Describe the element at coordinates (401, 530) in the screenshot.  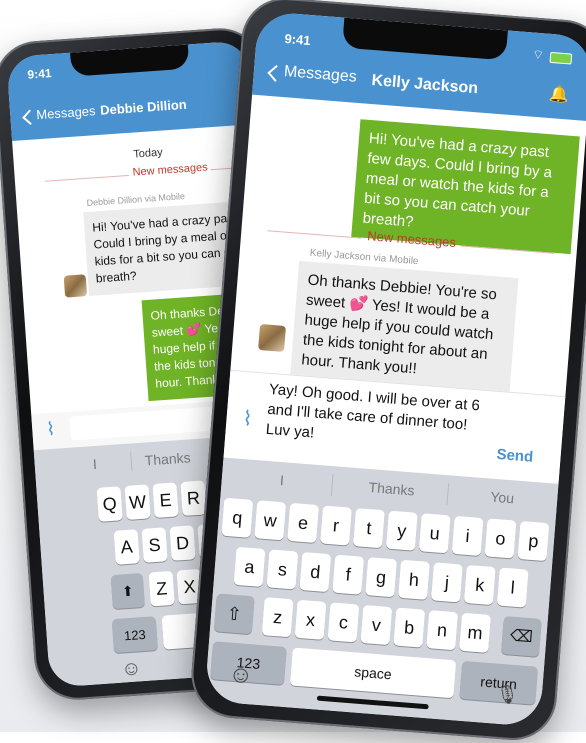
I see `front-key-y: y` at that location.